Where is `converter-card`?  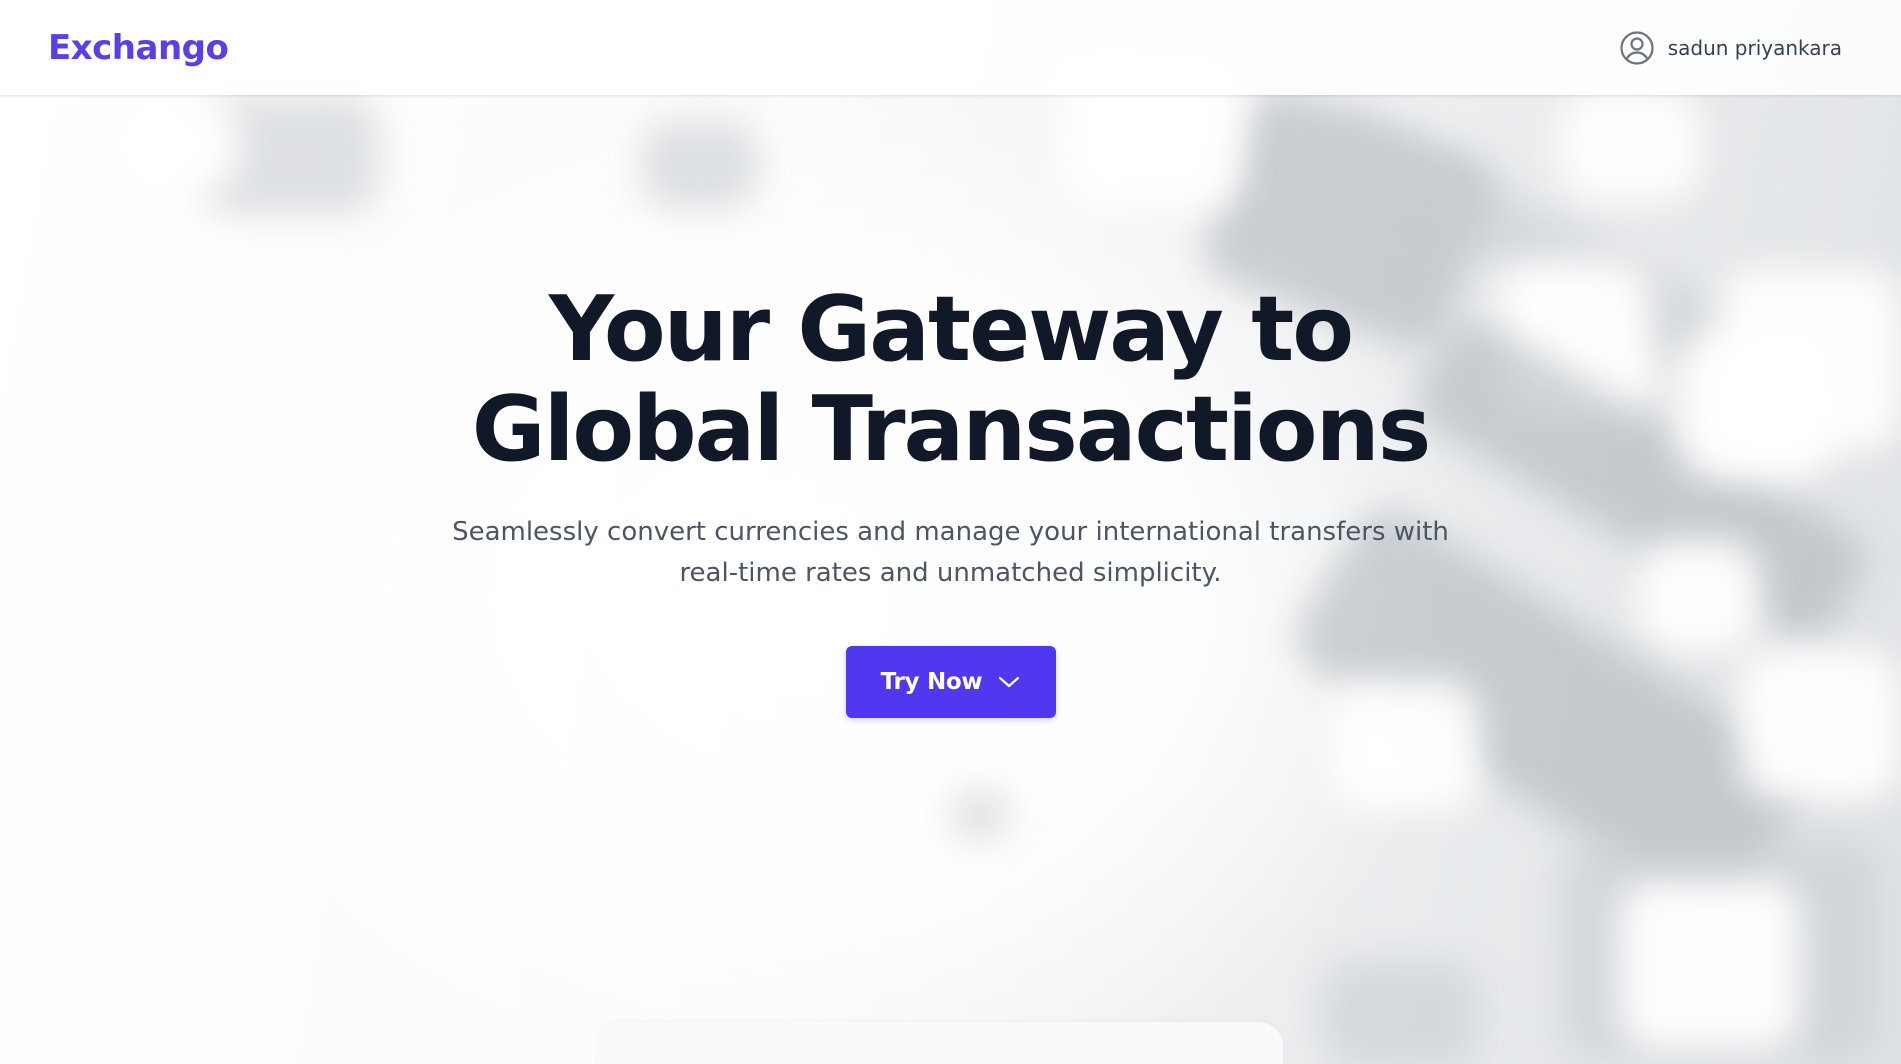 converter-card is located at coordinates (940, 1043).